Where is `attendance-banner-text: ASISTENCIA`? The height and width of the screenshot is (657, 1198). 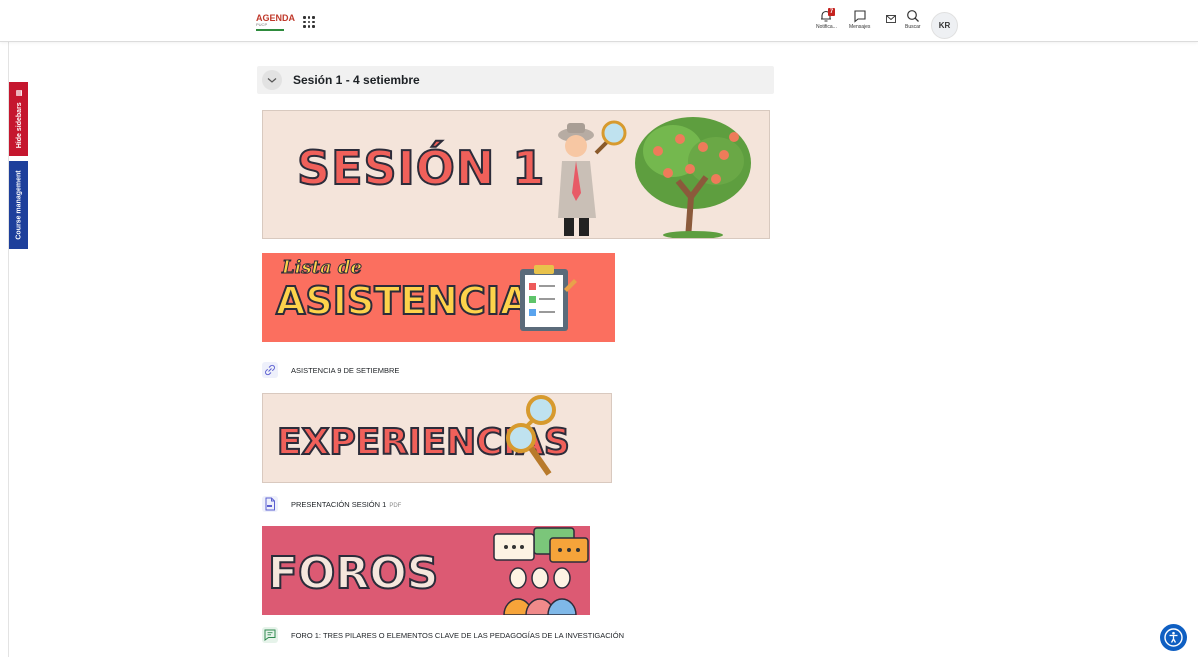 attendance-banner-text: ASISTENCIA is located at coordinates (402, 301).